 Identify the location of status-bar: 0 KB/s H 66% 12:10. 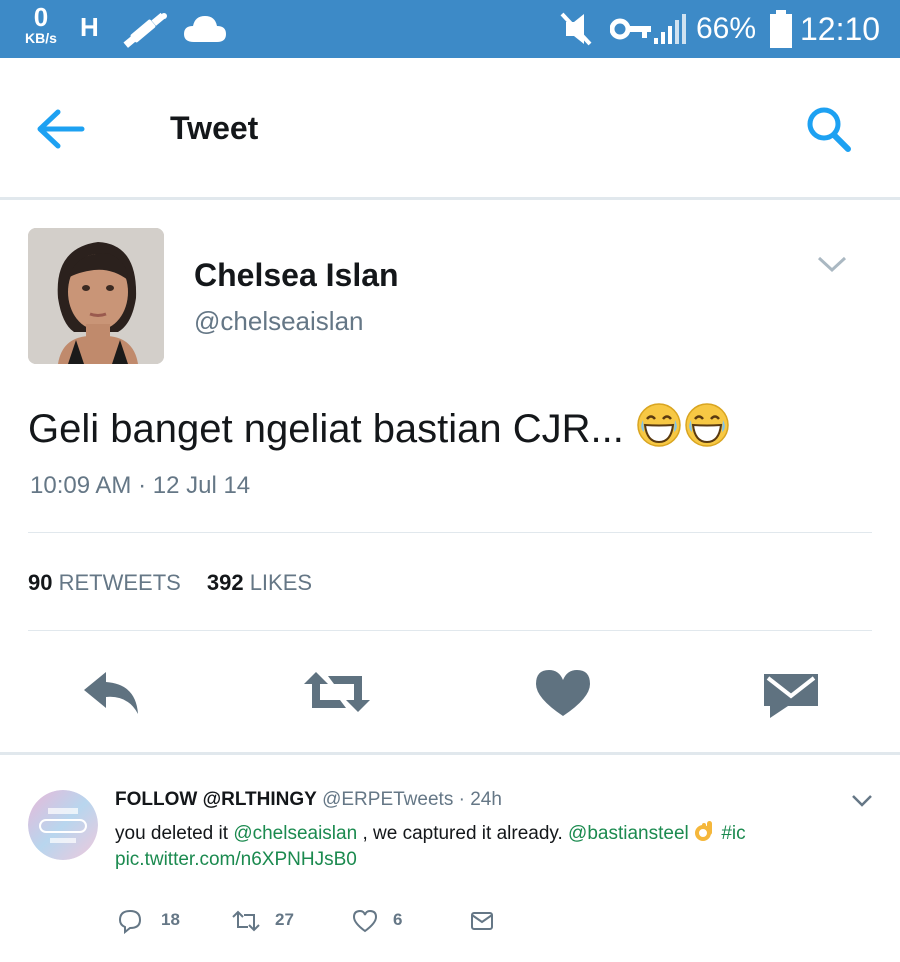
(450, 29).